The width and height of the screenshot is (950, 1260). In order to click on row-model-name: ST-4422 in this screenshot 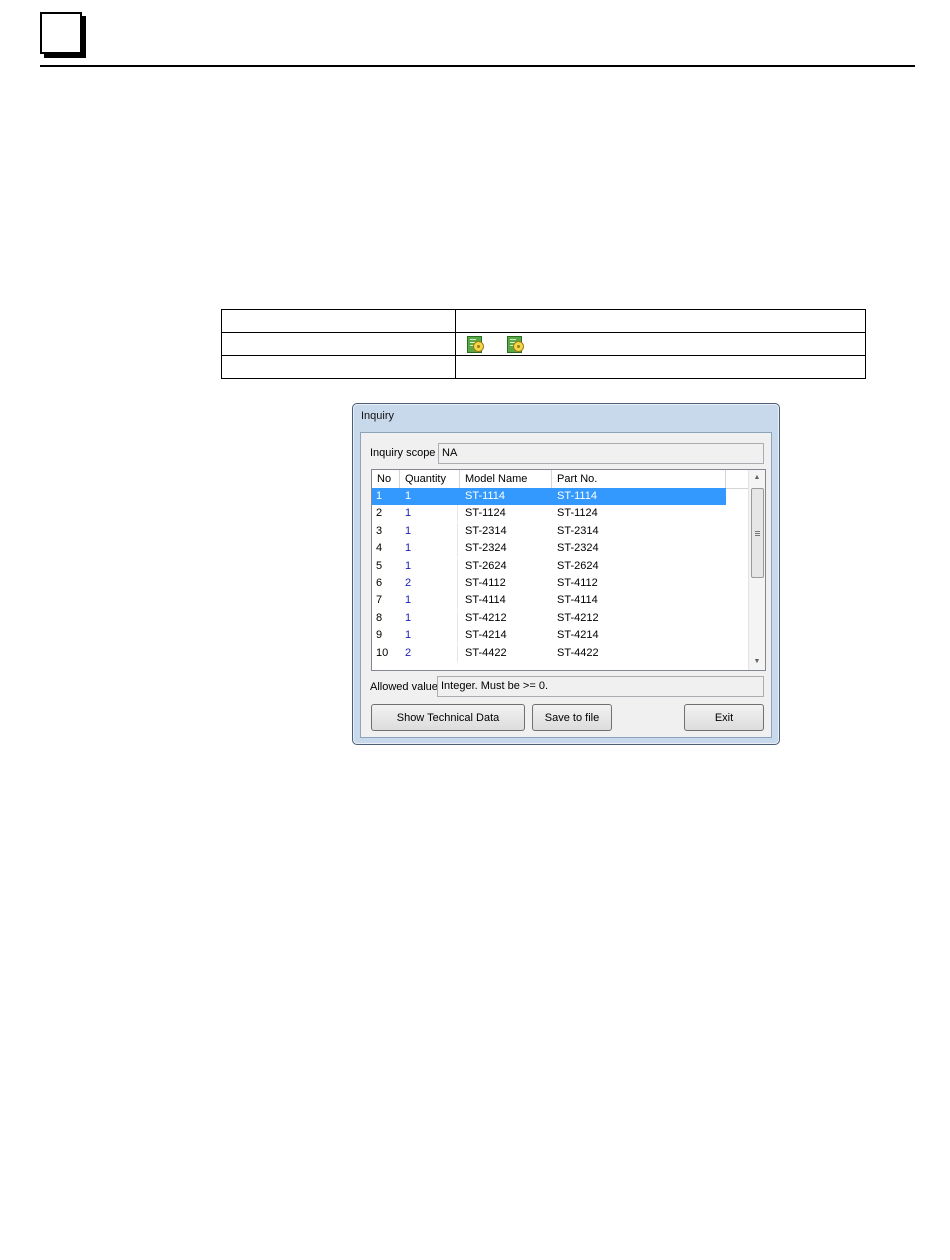, I will do `click(486, 652)`.